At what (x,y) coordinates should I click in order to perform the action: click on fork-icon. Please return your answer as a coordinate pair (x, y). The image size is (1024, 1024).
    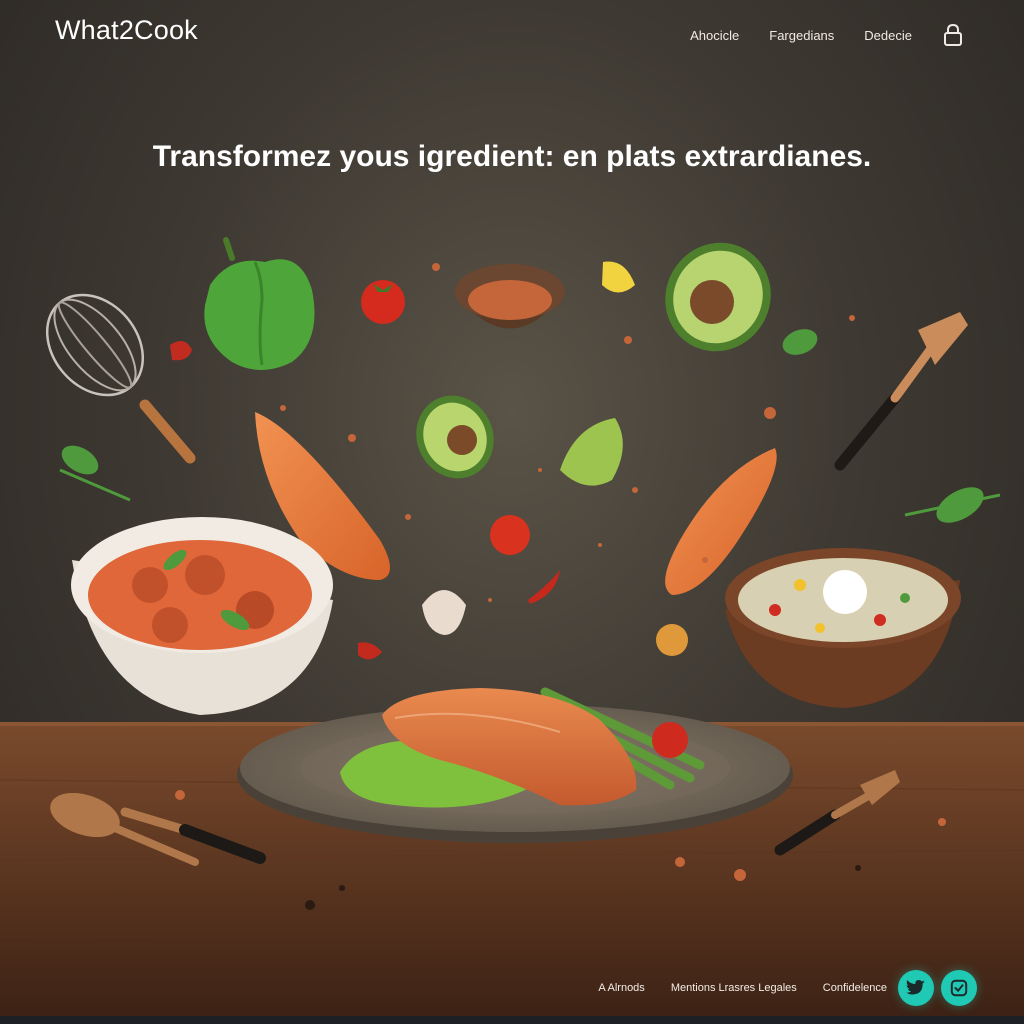
    Looking at the image, I should click on (901, 391).